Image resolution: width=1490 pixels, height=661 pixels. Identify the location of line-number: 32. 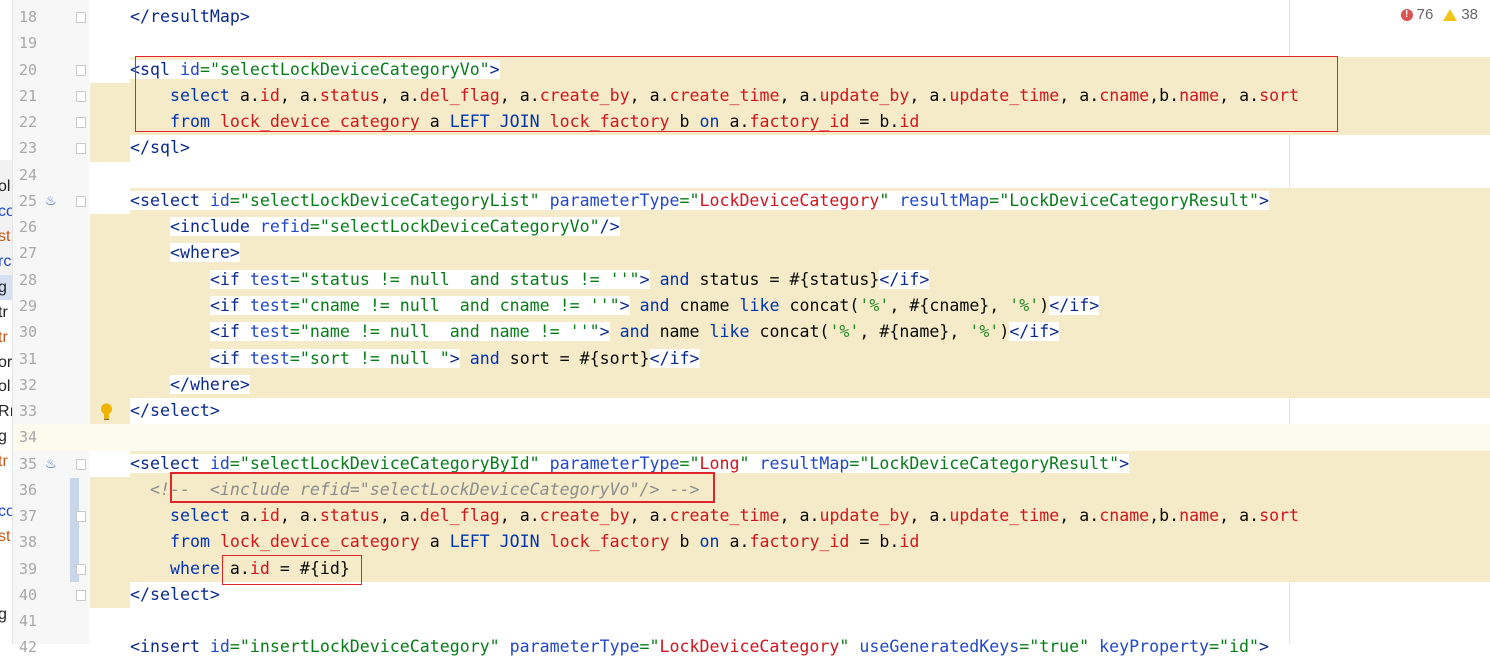
(27, 384).